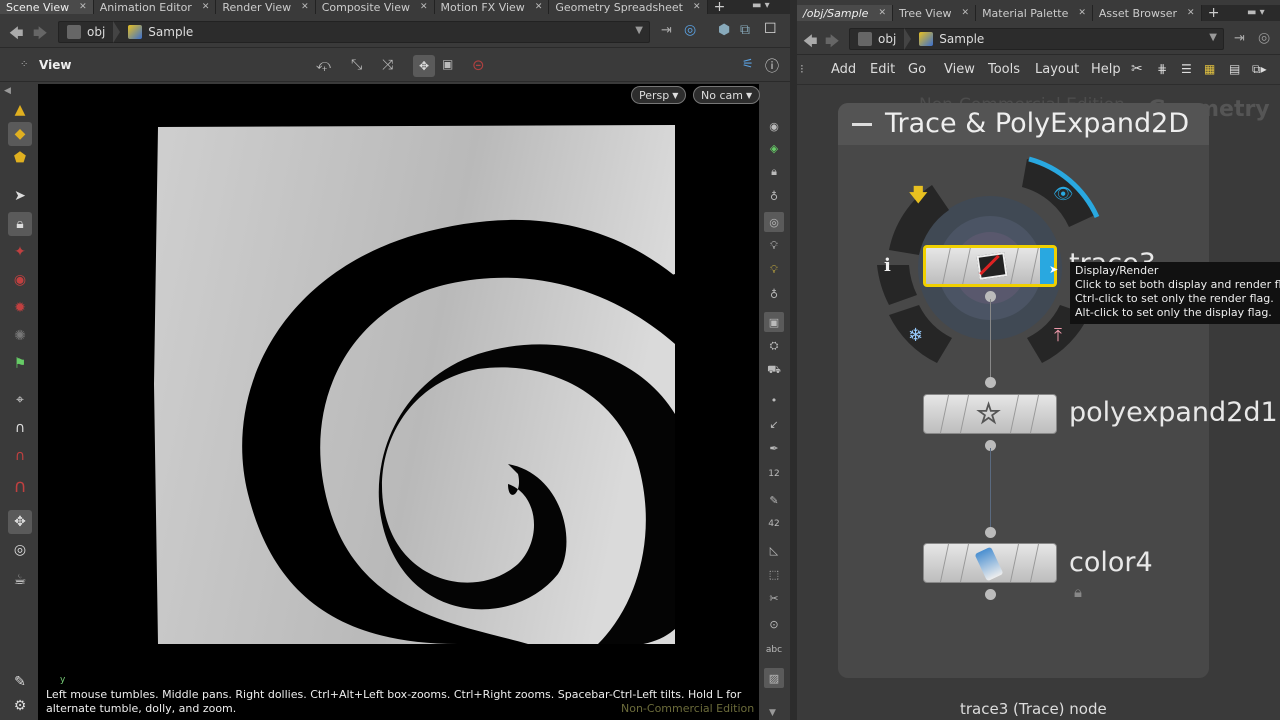 This screenshot has width=1280, height=720. What do you see at coordinates (774, 400) in the screenshot?
I see `point-icon: •` at bounding box center [774, 400].